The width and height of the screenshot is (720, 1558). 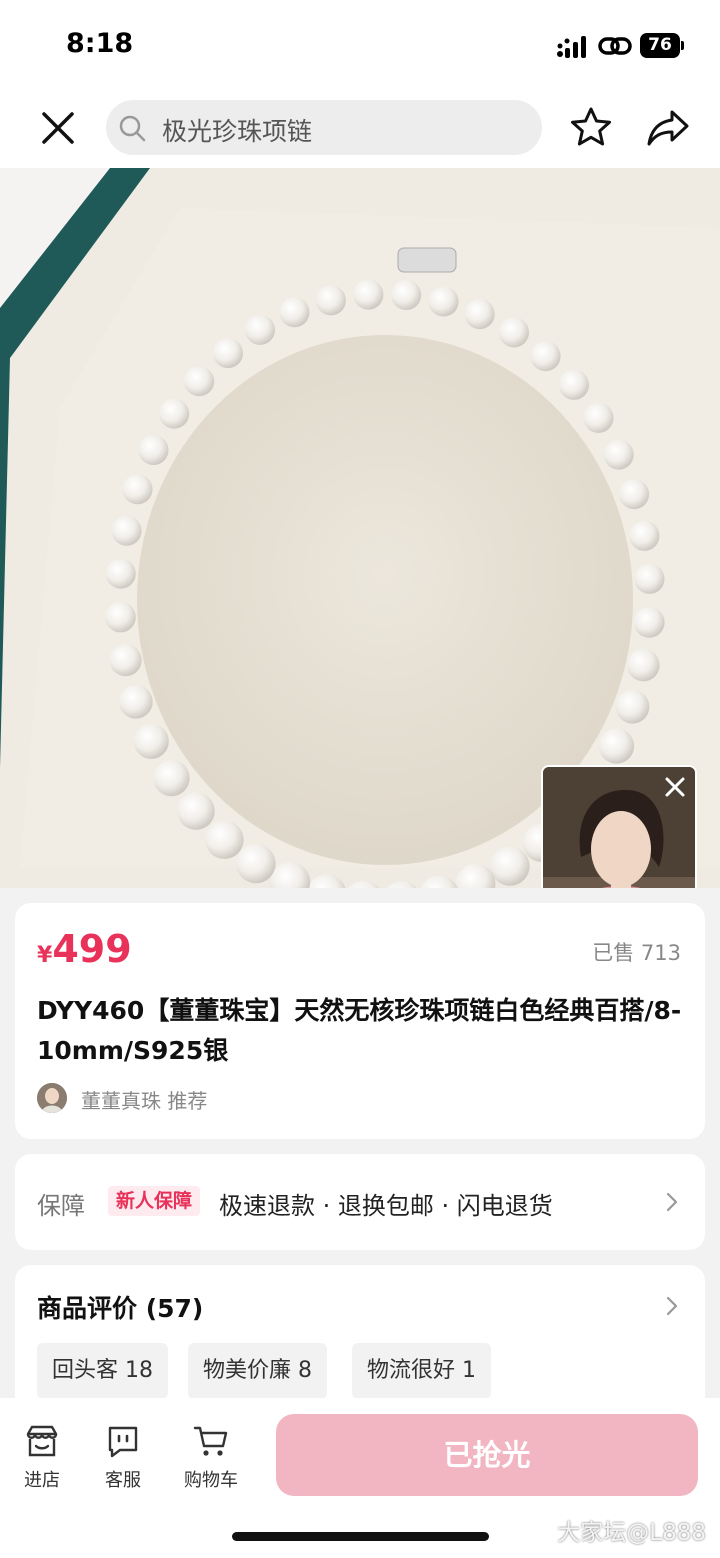 What do you see at coordinates (257, 1371) in the screenshot?
I see `review-tag: 物美价廉 8` at bounding box center [257, 1371].